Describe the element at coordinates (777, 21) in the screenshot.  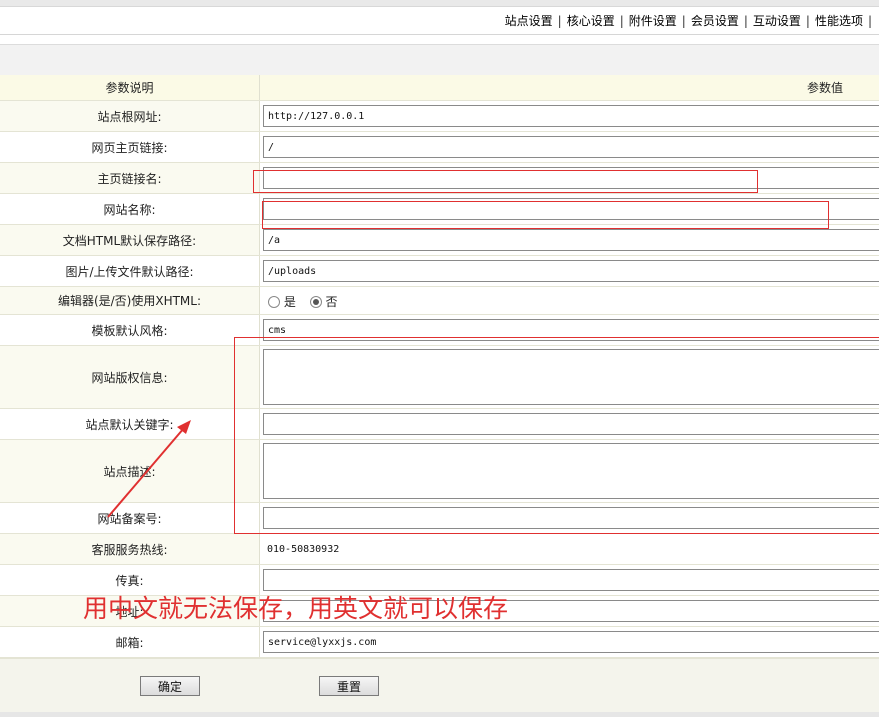
I see `nav-interaction-settings: 互动设置` at that location.